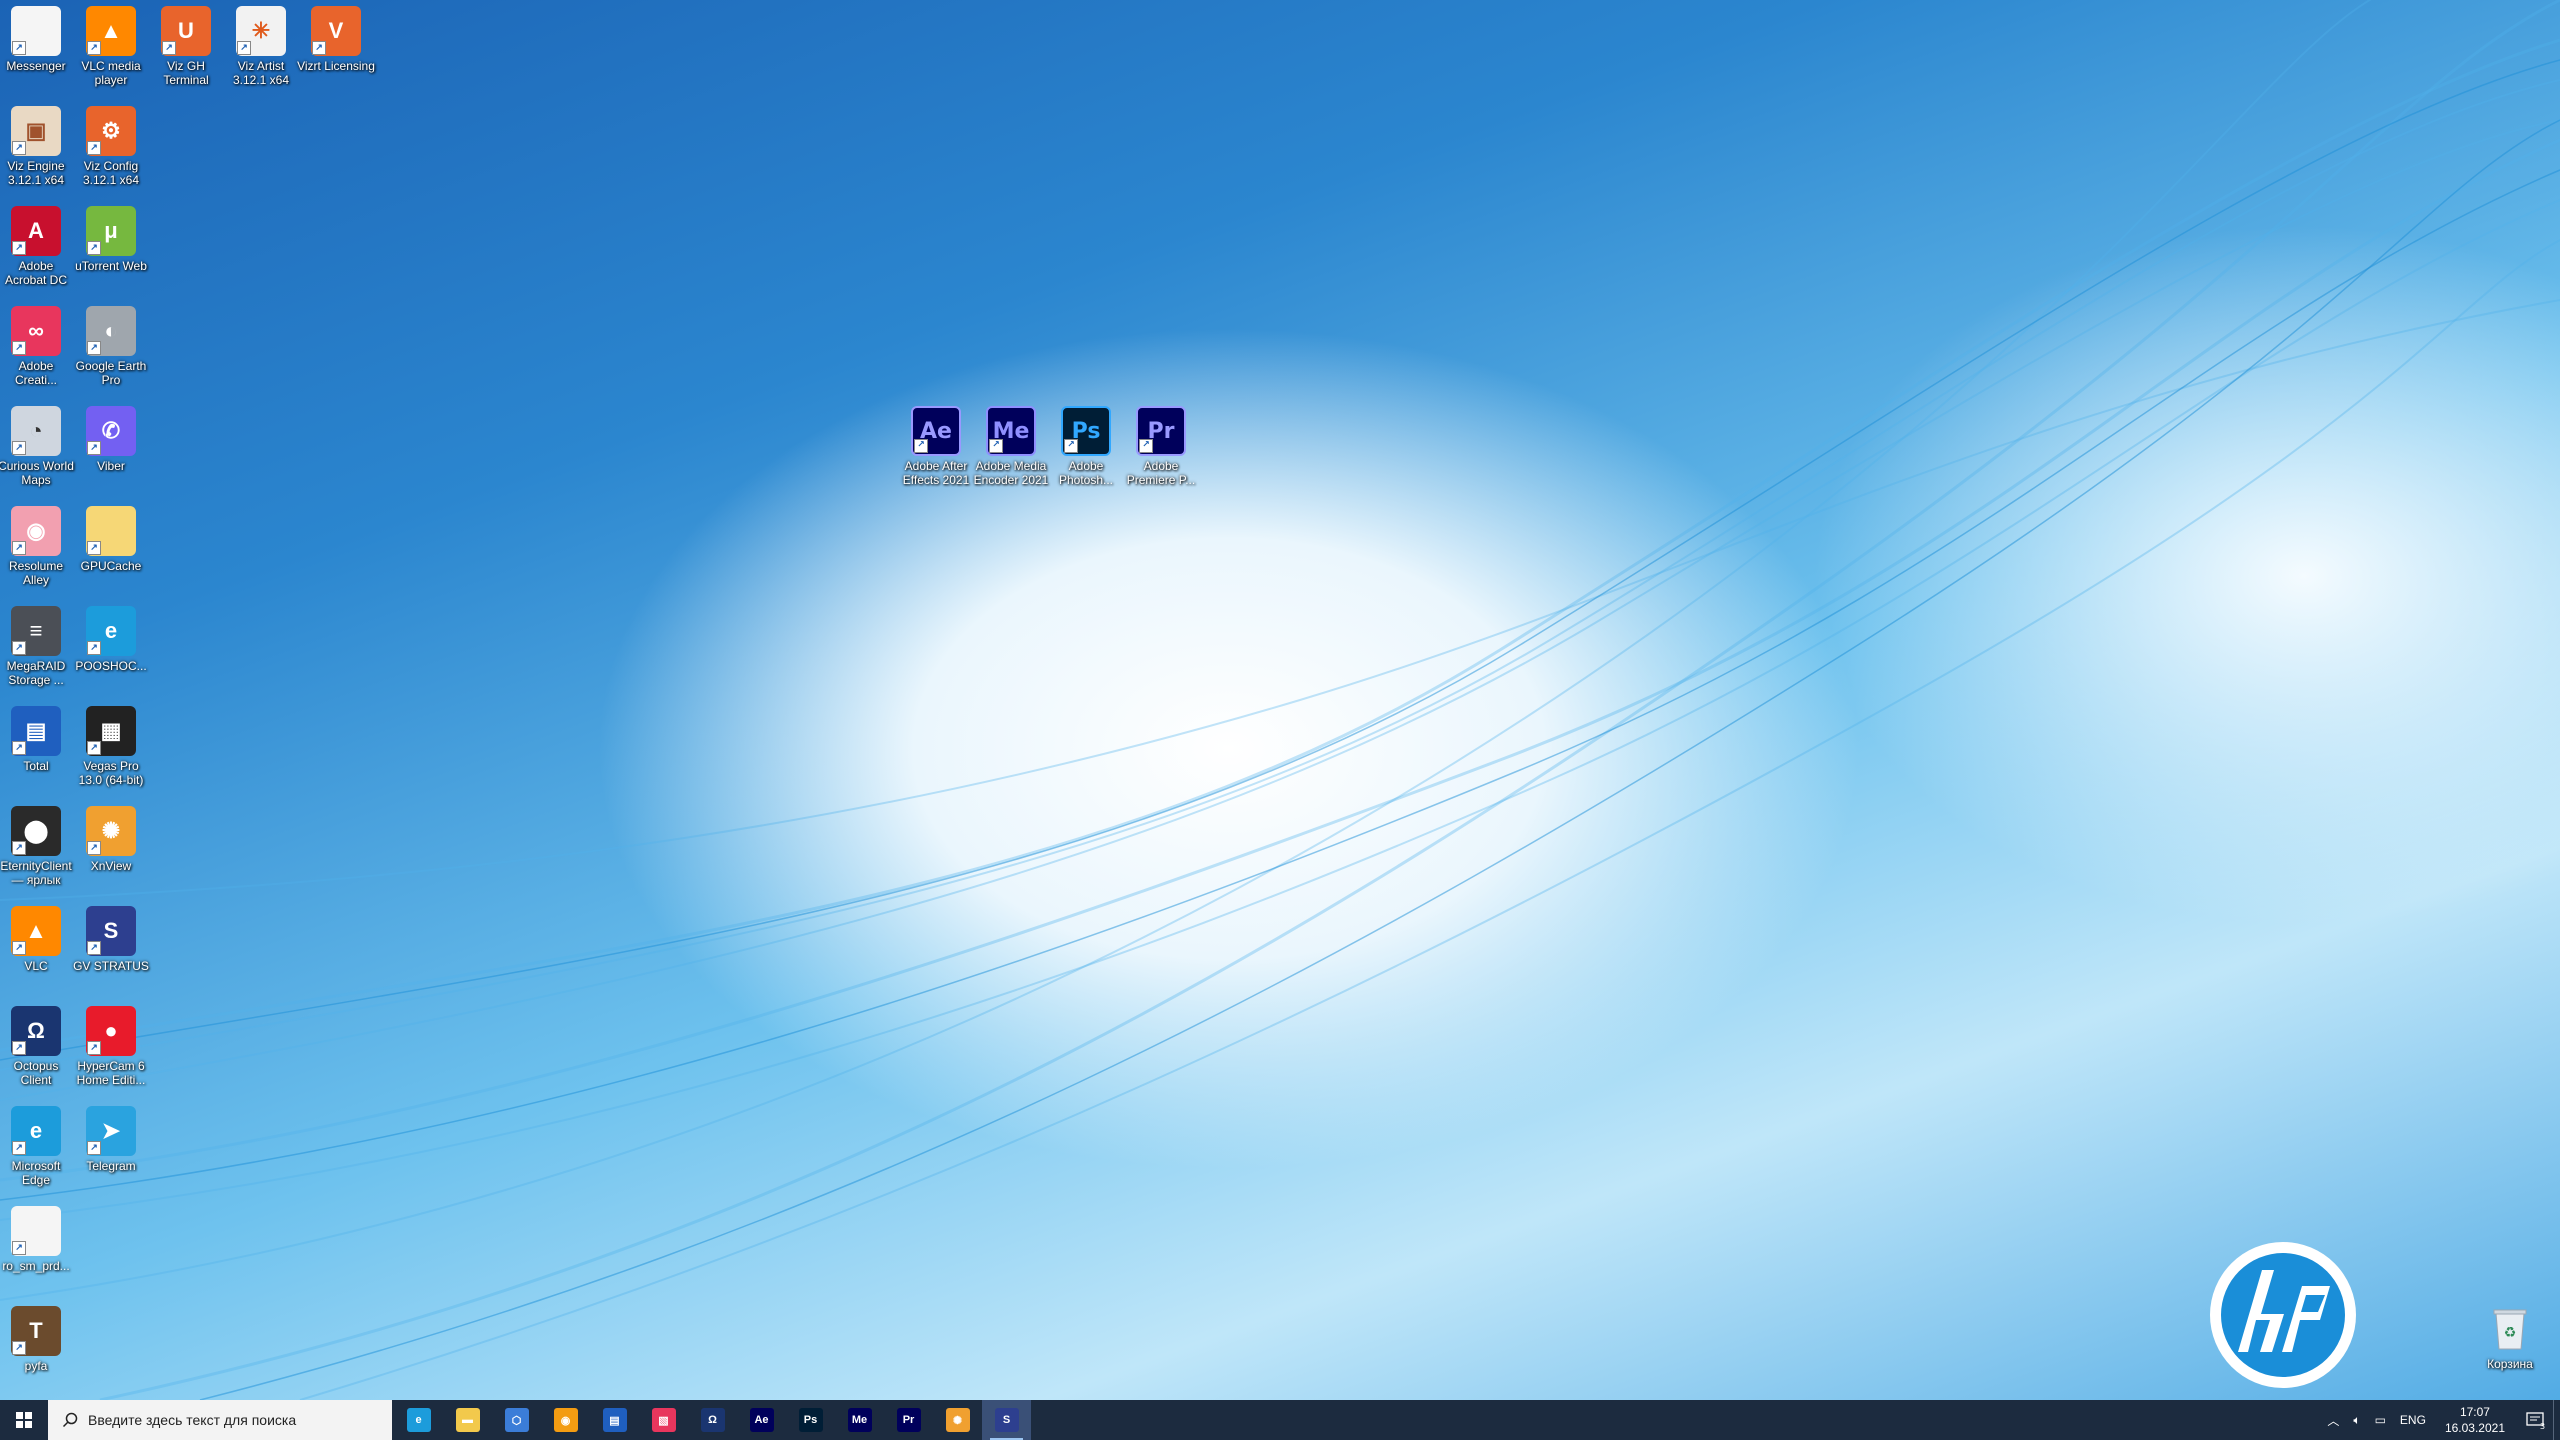 Image resolution: width=2560 pixels, height=1440 pixels. Describe the element at coordinates (418, 1420) in the screenshot. I see `taskbar-app-edge: e` at that location.